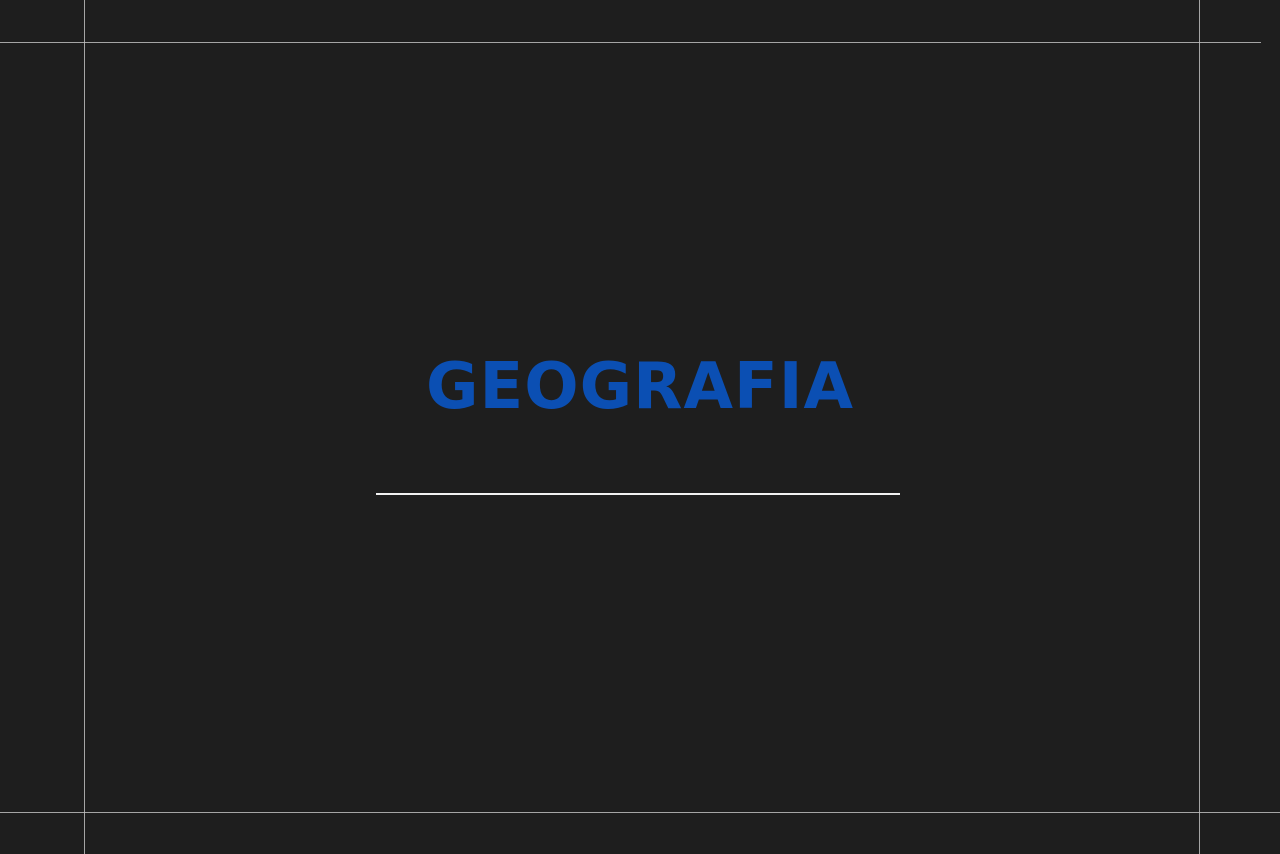 This screenshot has height=854, width=1280. I want to click on title-underline, so click(638, 494).